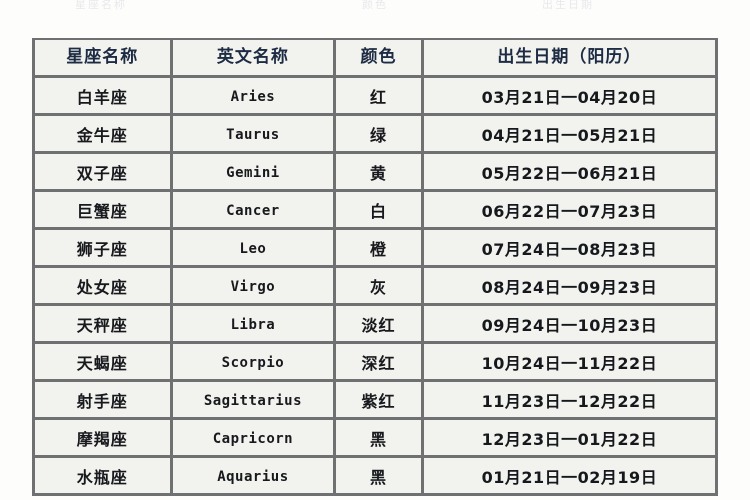 This screenshot has height=500, width=750. I want to click on cell-birth-date: 05月22日一06月21日, so click(570, 173).